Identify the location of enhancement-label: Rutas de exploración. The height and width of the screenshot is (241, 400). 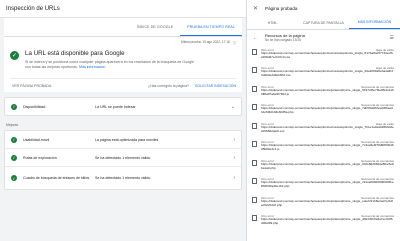
(40, 157).